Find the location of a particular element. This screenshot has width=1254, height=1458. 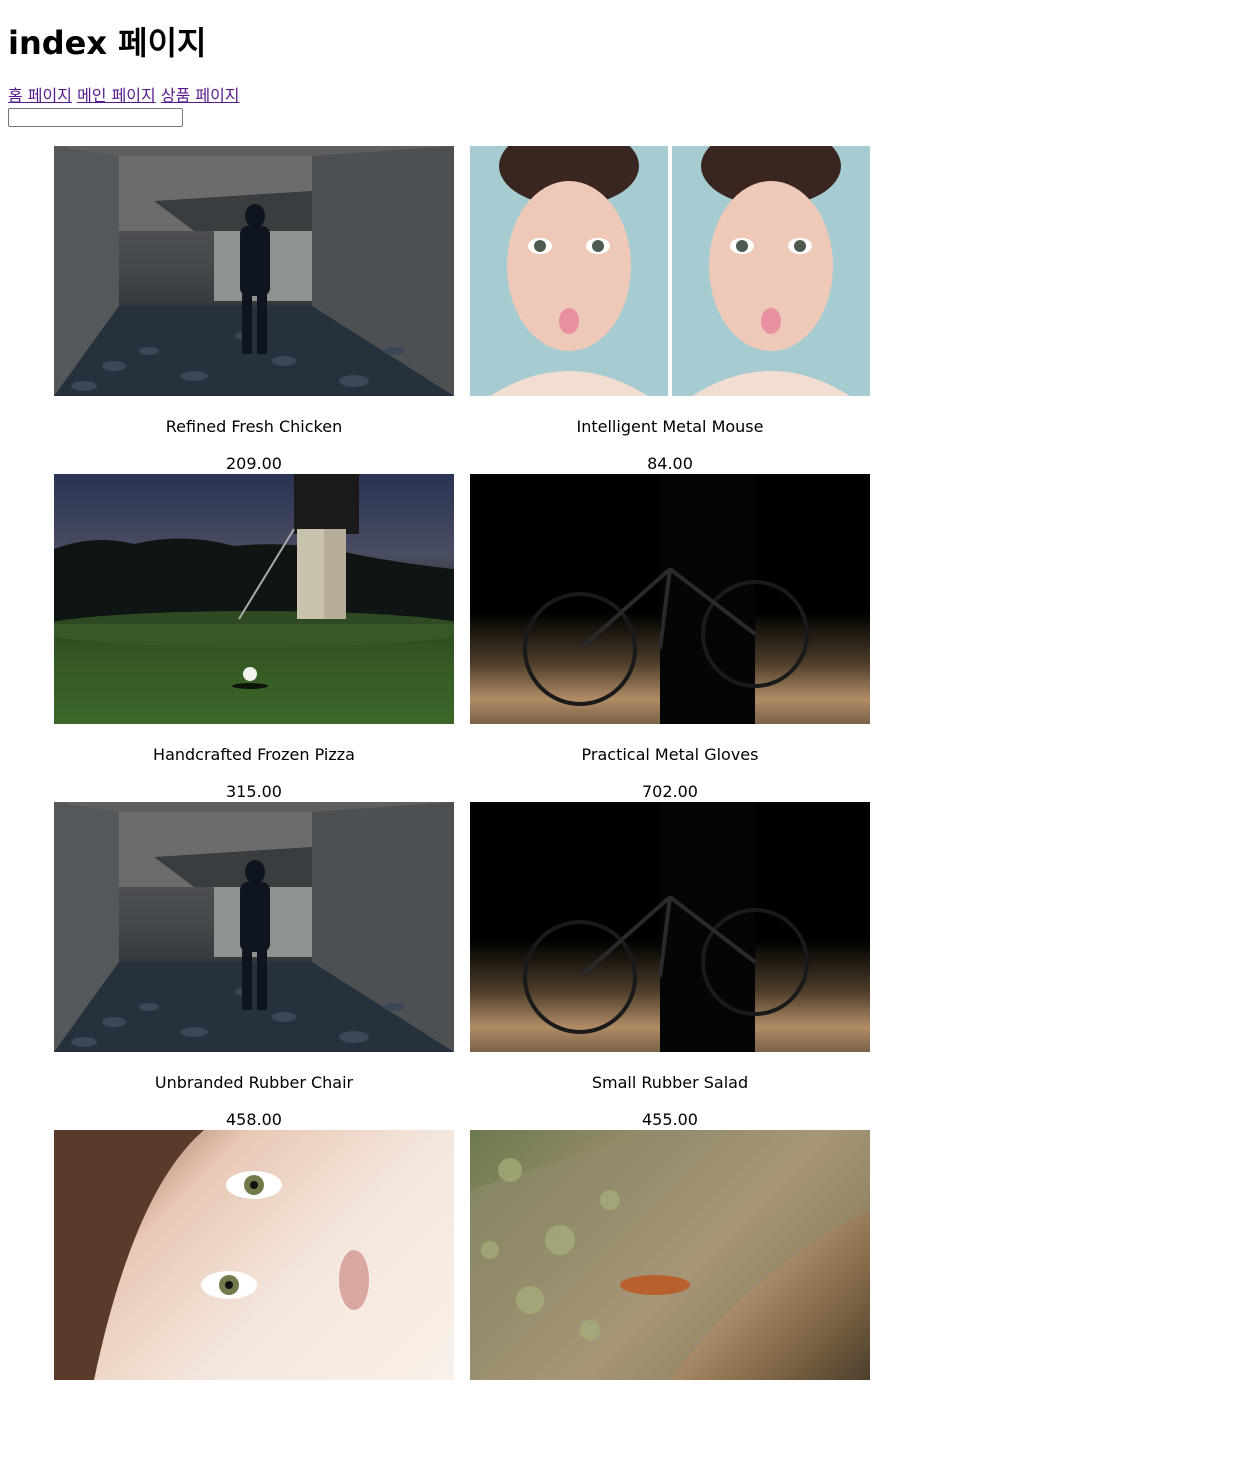

face-photo is located at coordinates (670, 271).